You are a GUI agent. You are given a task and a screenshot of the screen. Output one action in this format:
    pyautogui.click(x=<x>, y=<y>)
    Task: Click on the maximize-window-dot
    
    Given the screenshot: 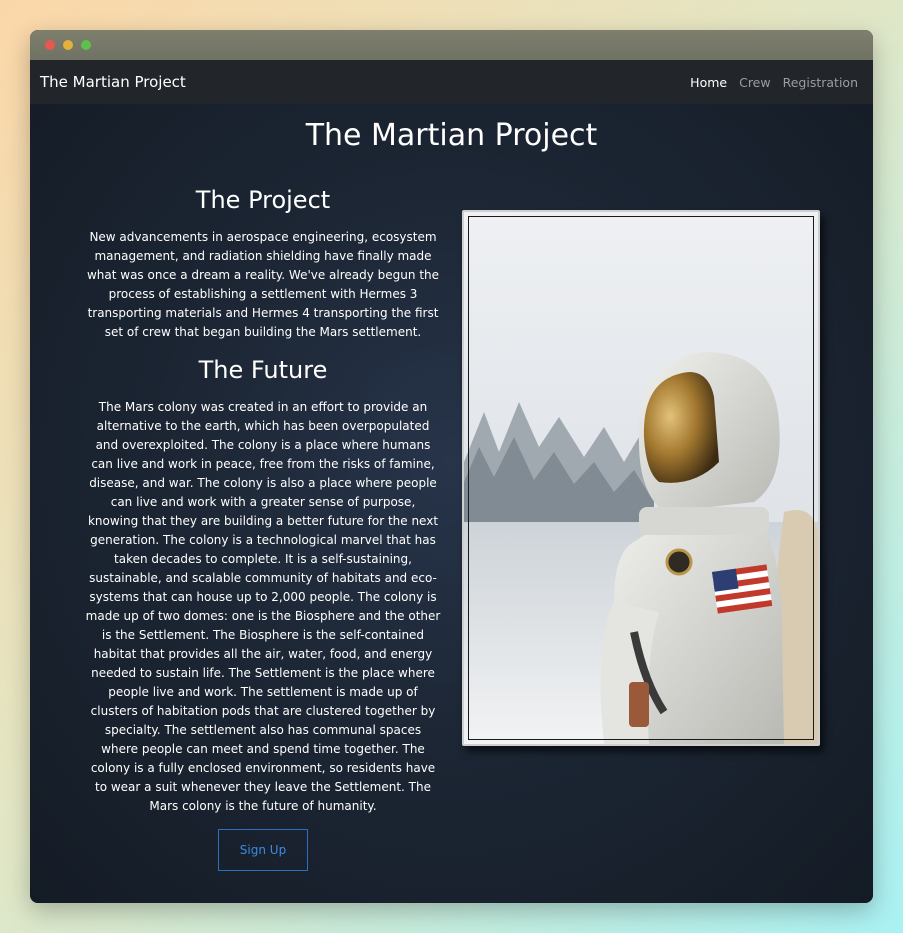 What is the action you would take?
    pyautogui.click(x=86, y=45)
    